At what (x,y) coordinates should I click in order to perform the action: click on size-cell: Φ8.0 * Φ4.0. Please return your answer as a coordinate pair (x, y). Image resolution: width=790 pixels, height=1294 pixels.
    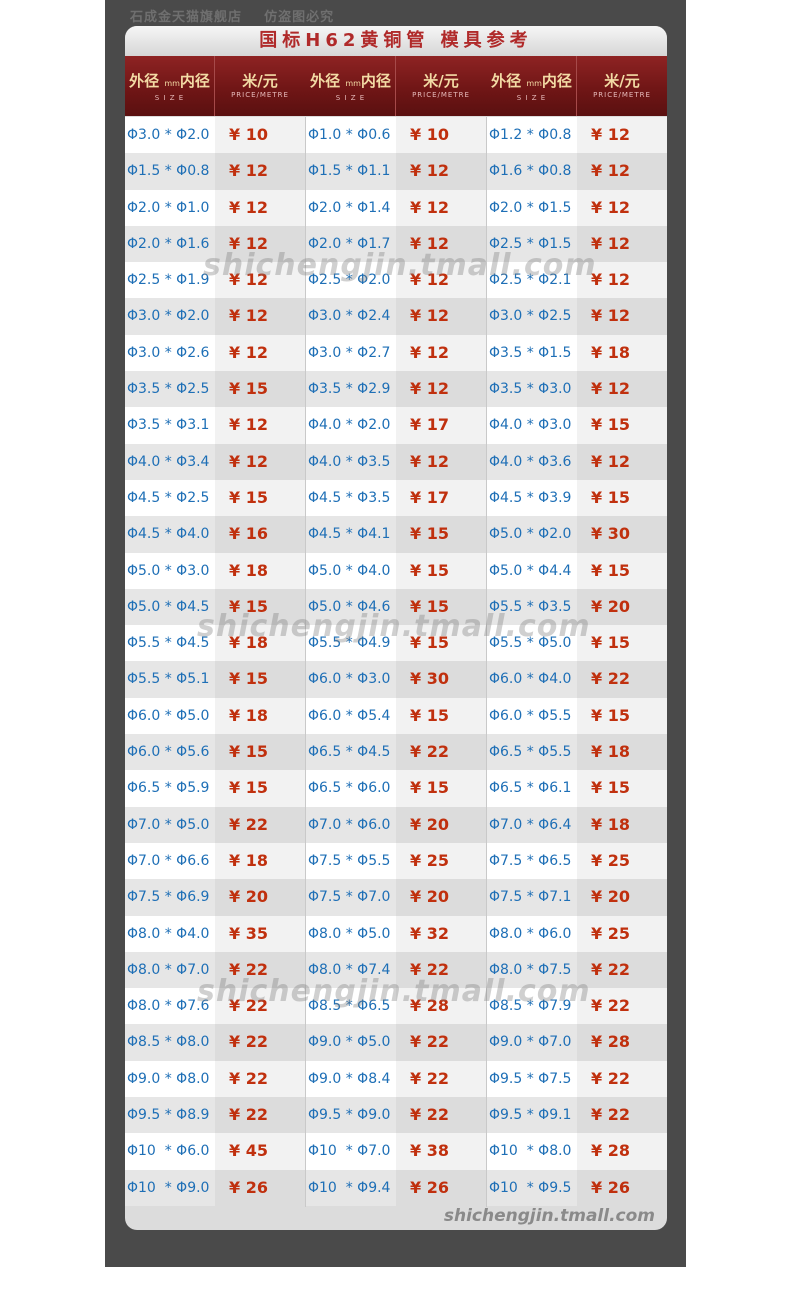
    Looking at the image, I should click on (170, 933).